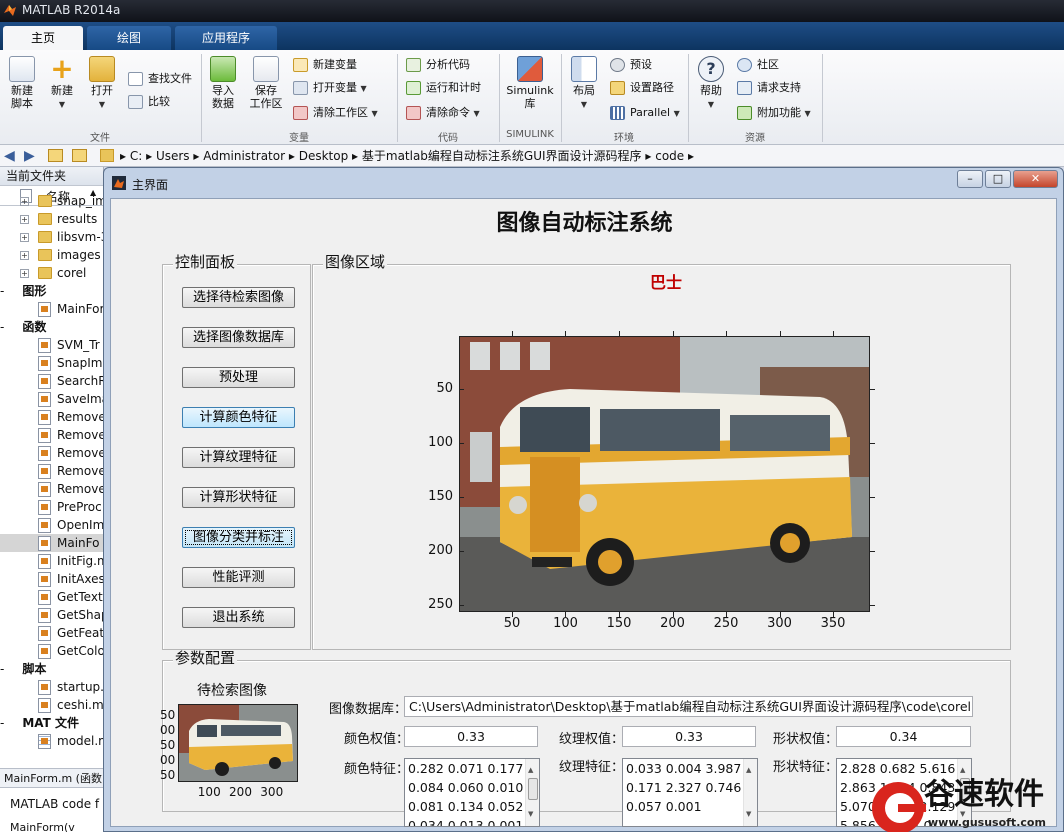 Image resolution: width=1064 pixels, height=832 pixels. Describe the element at coordinates (970, 179) in the screenshot. I see `minimize-button: –` at that location.